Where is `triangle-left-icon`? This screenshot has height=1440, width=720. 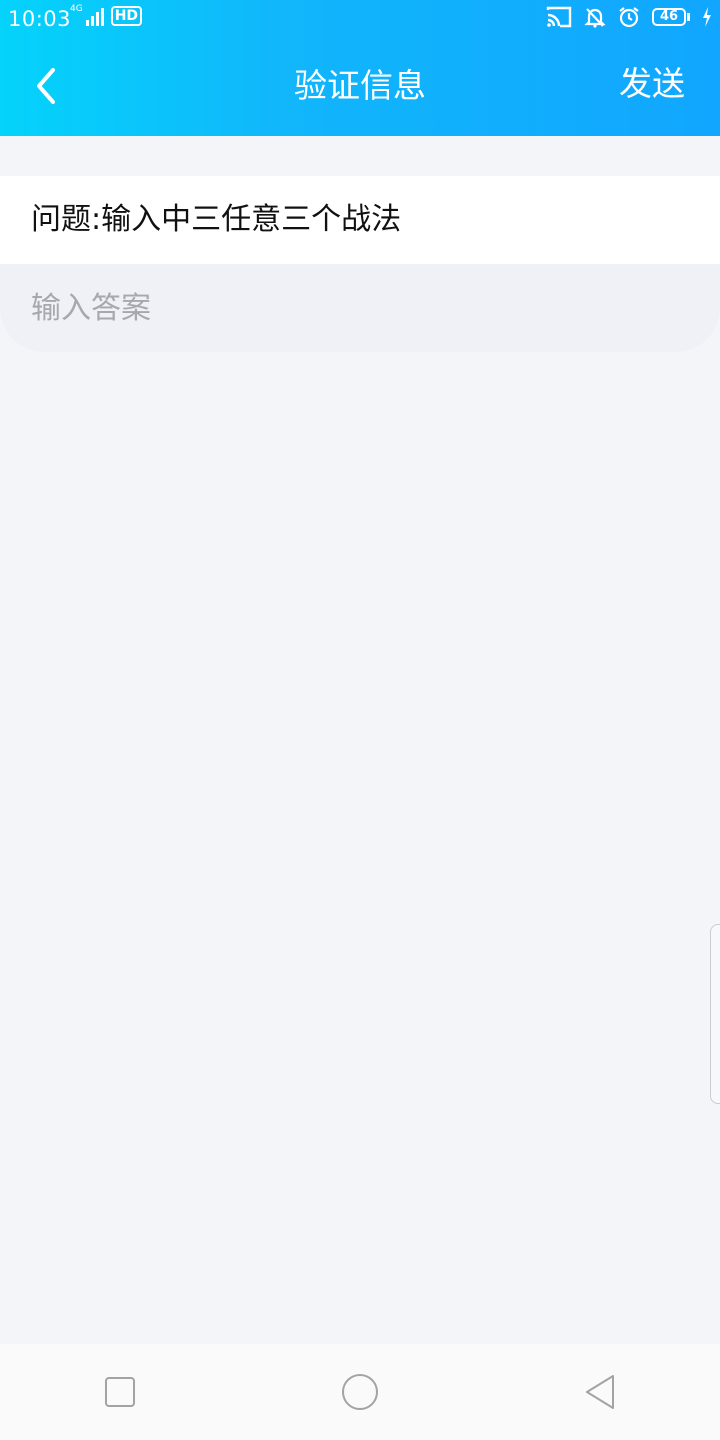 triangle-left-icon is located at coordinates (600, 1392).